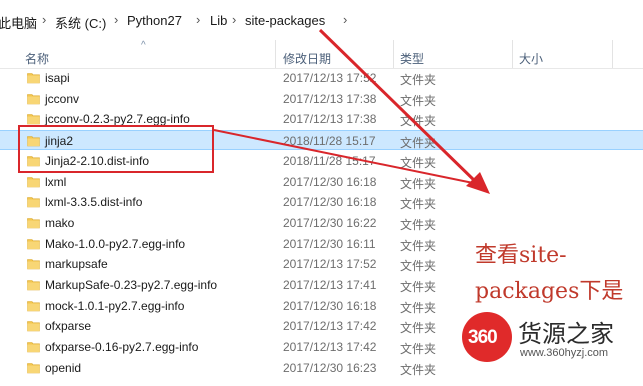  Describe the element at coordinates (566, 334) in the screenshot. I see `watermark-brand: 货源之家` at that location.